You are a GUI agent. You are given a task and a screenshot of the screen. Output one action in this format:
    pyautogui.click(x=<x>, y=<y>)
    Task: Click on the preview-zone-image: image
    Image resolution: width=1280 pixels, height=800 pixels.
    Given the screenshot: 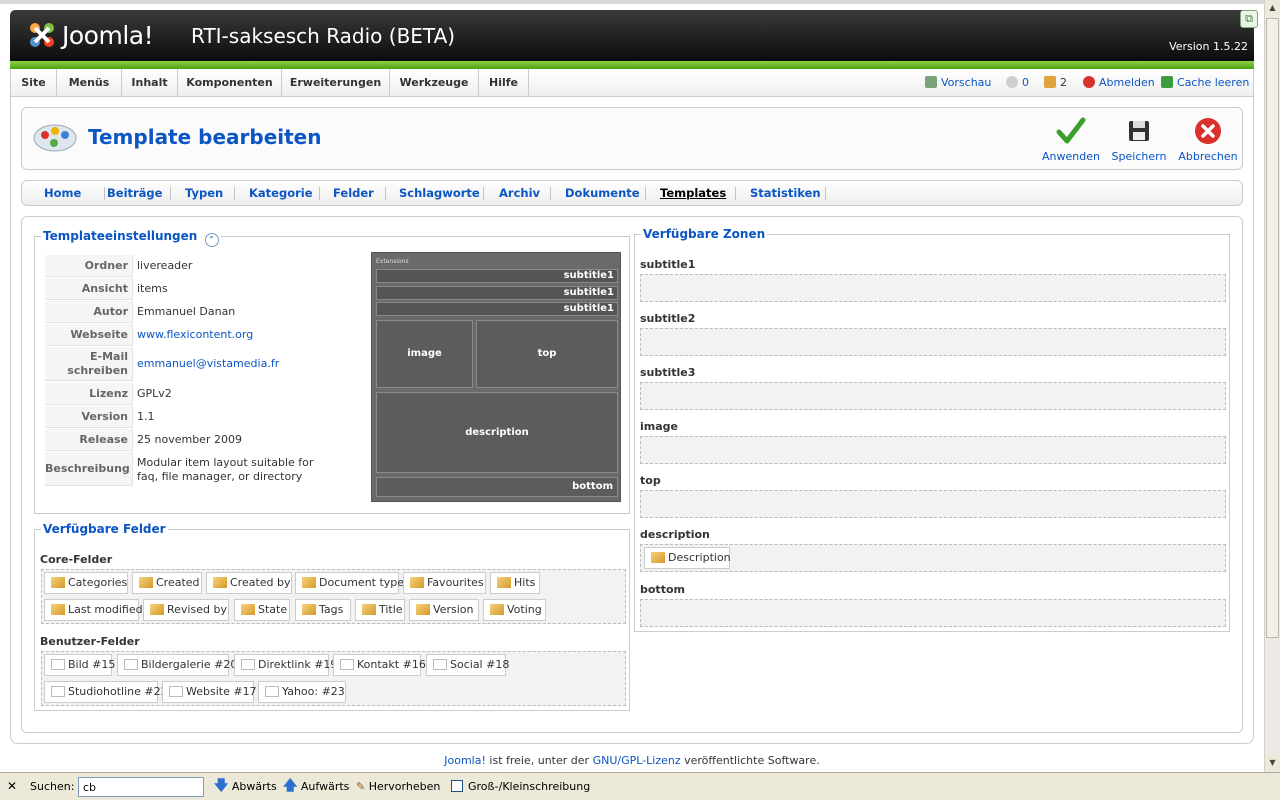 What is the action you would take?
    pyautogui.click(x=424, y=354)
    